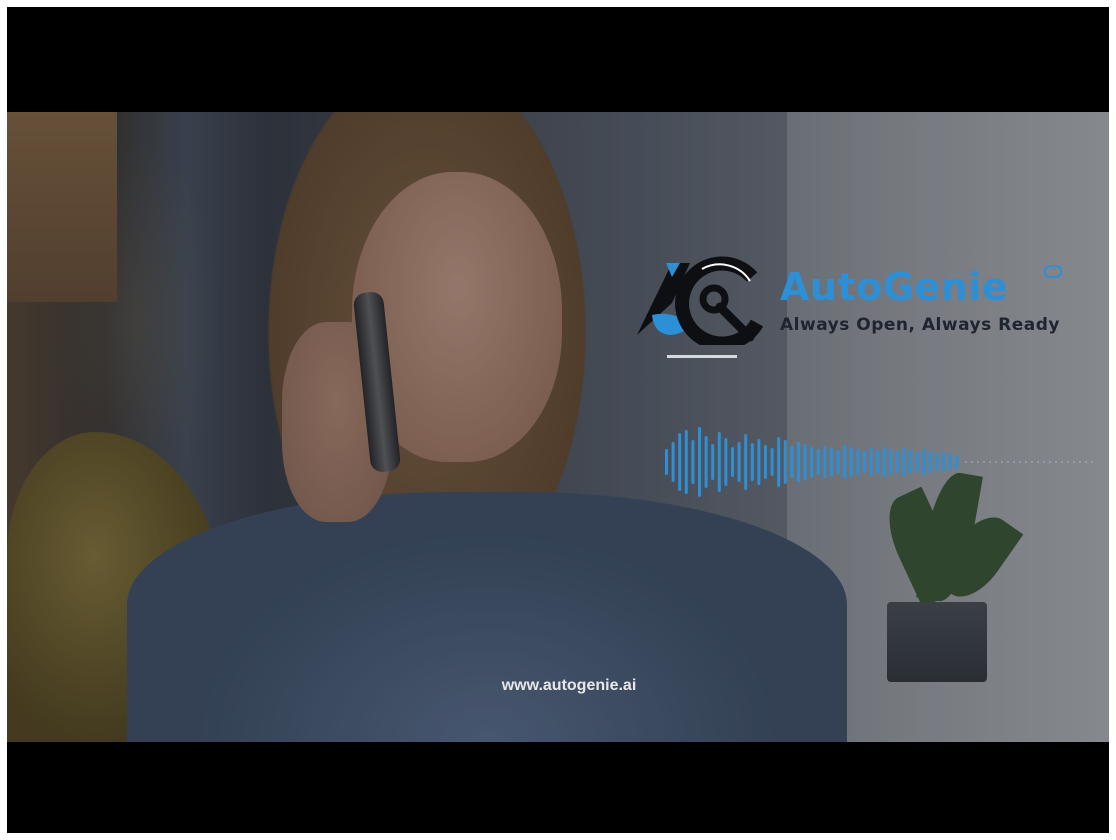  I want to click on trademark-badge-icon: ™, so click(1053, 271).